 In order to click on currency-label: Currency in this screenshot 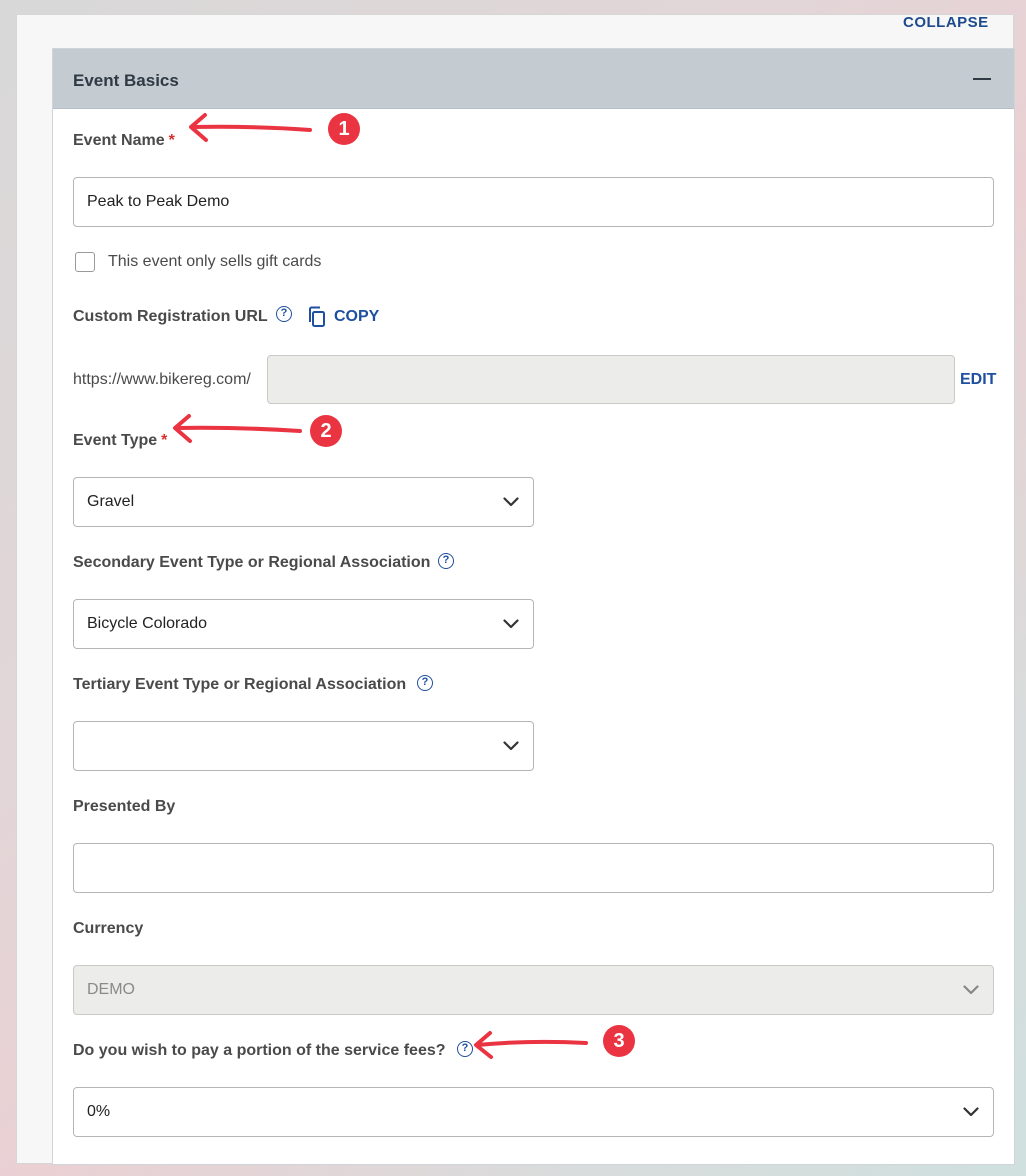, I will do `click(108, 928)`.